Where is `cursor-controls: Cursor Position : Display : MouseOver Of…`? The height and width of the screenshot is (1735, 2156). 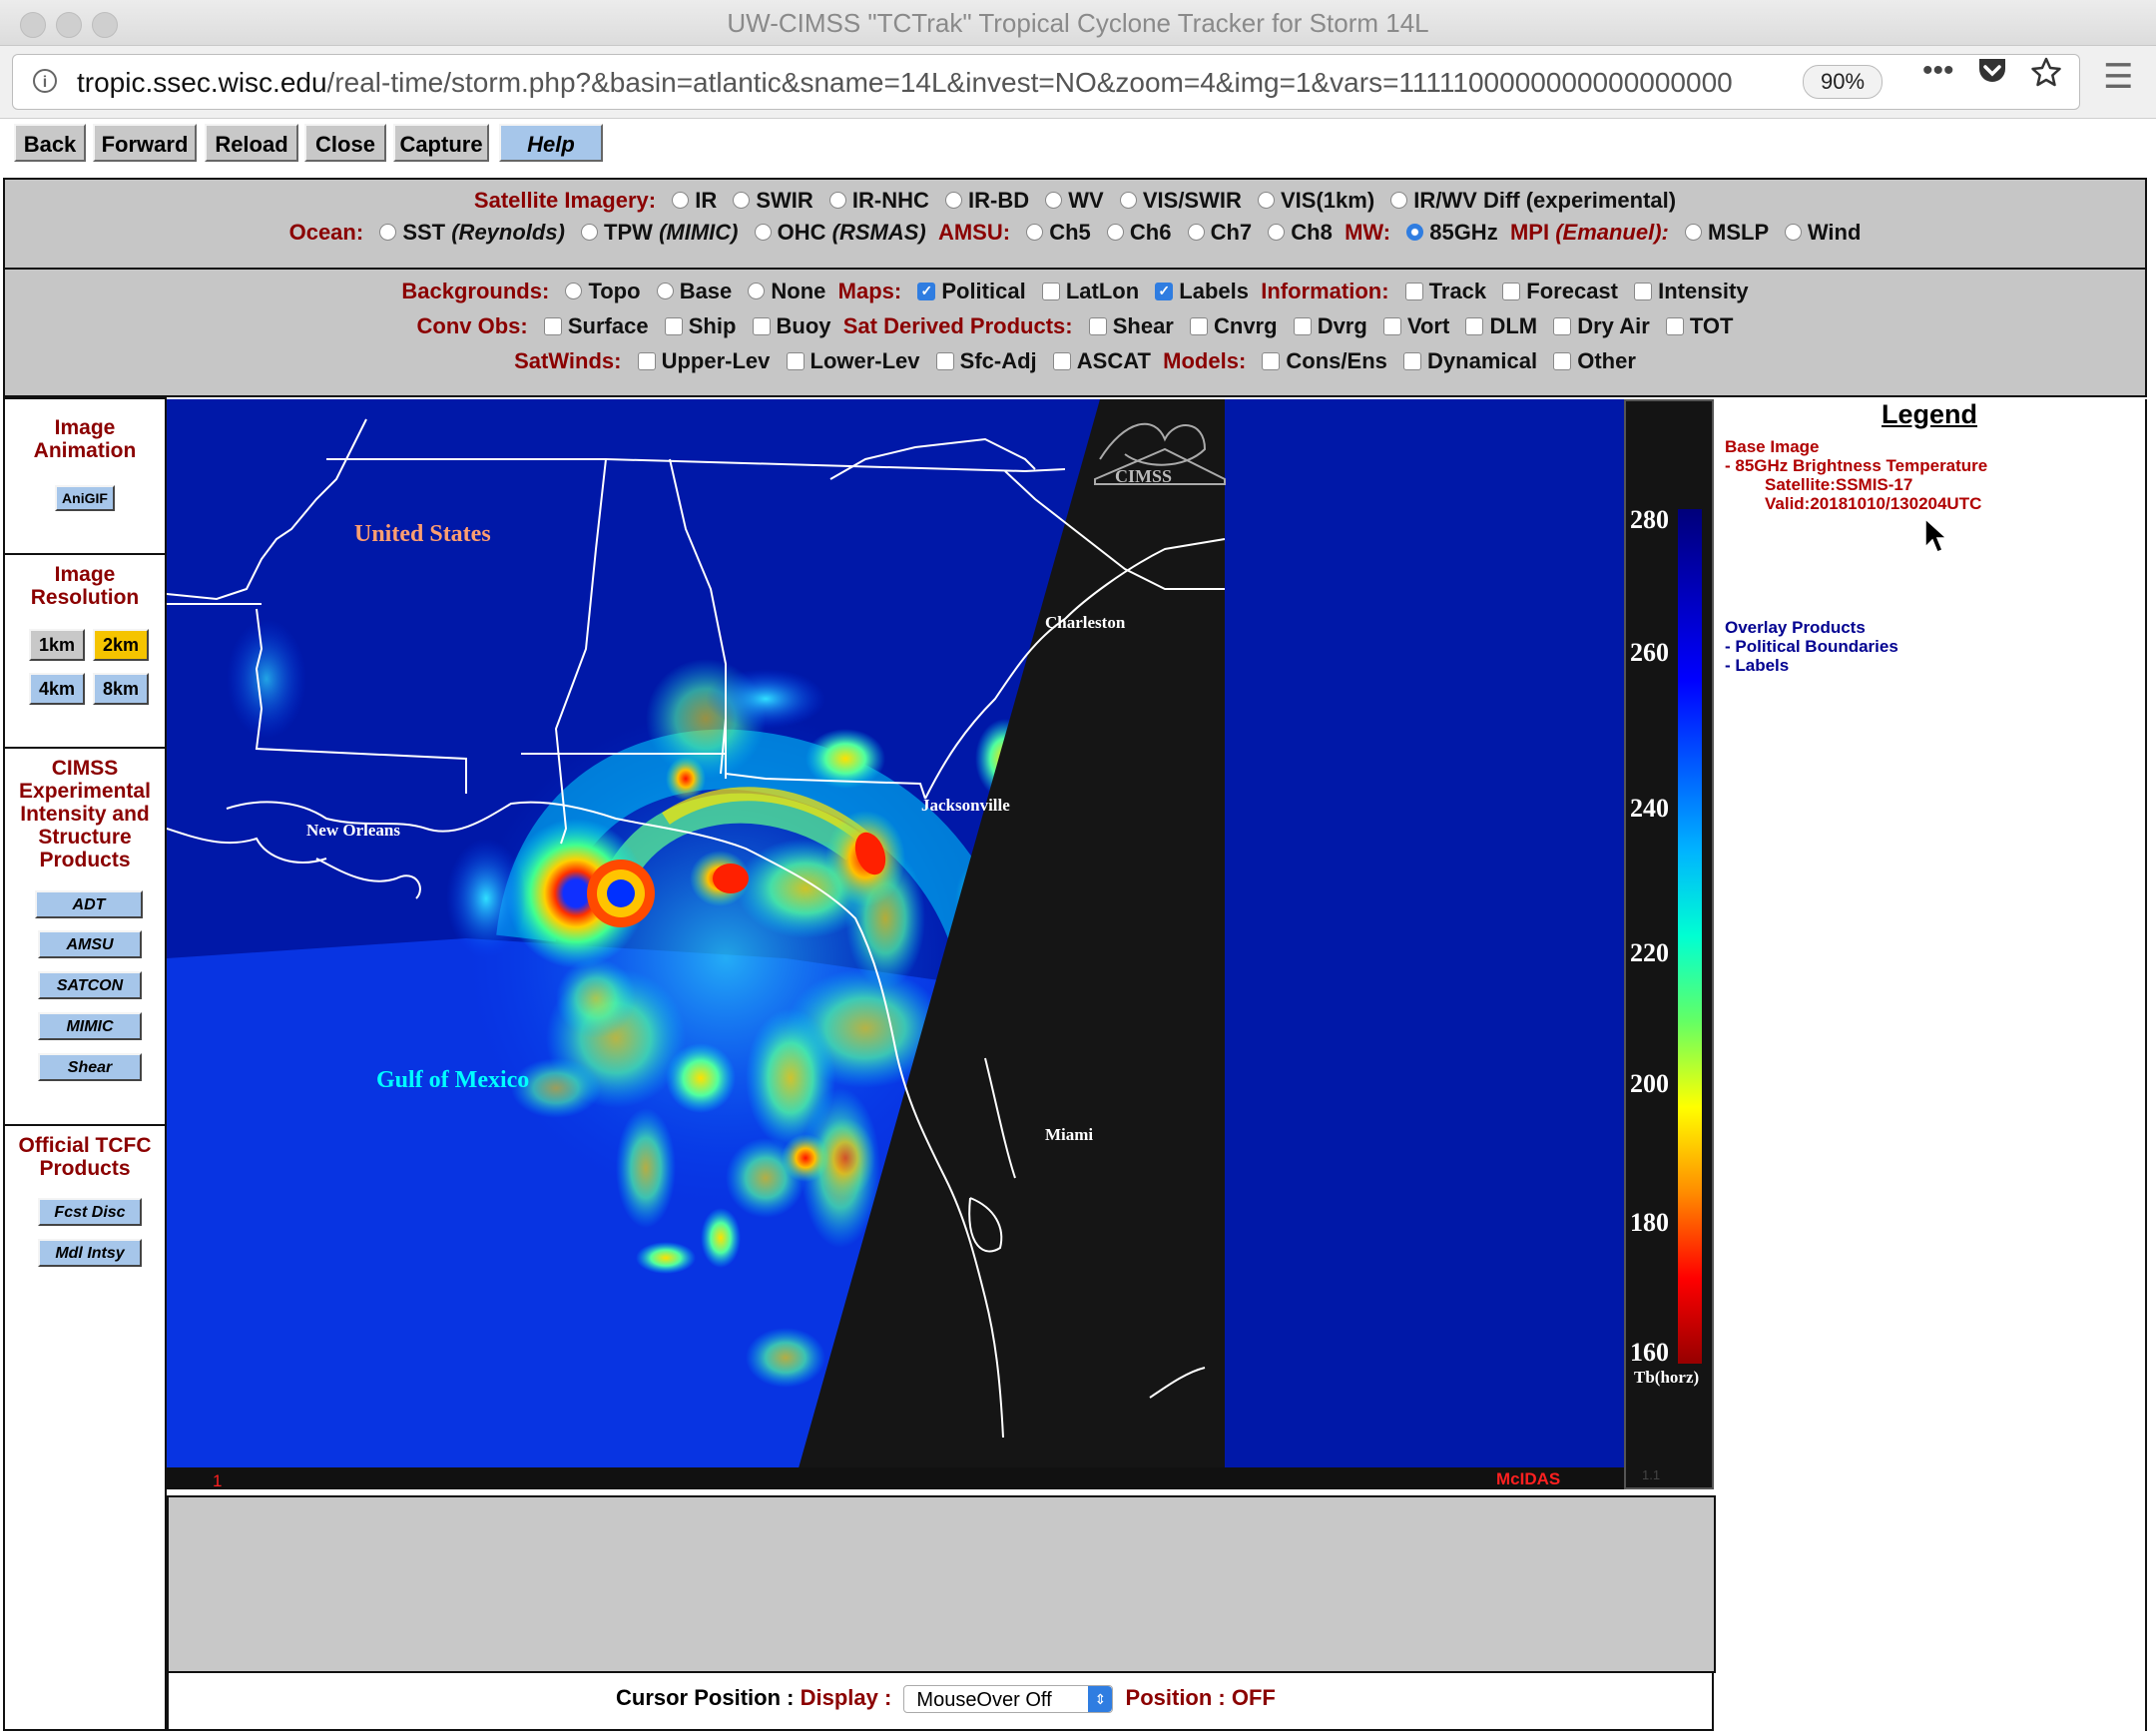
cursor-controls: Cursor Position : Display : MouseOver Of… is located at coordinates (946, 1699).